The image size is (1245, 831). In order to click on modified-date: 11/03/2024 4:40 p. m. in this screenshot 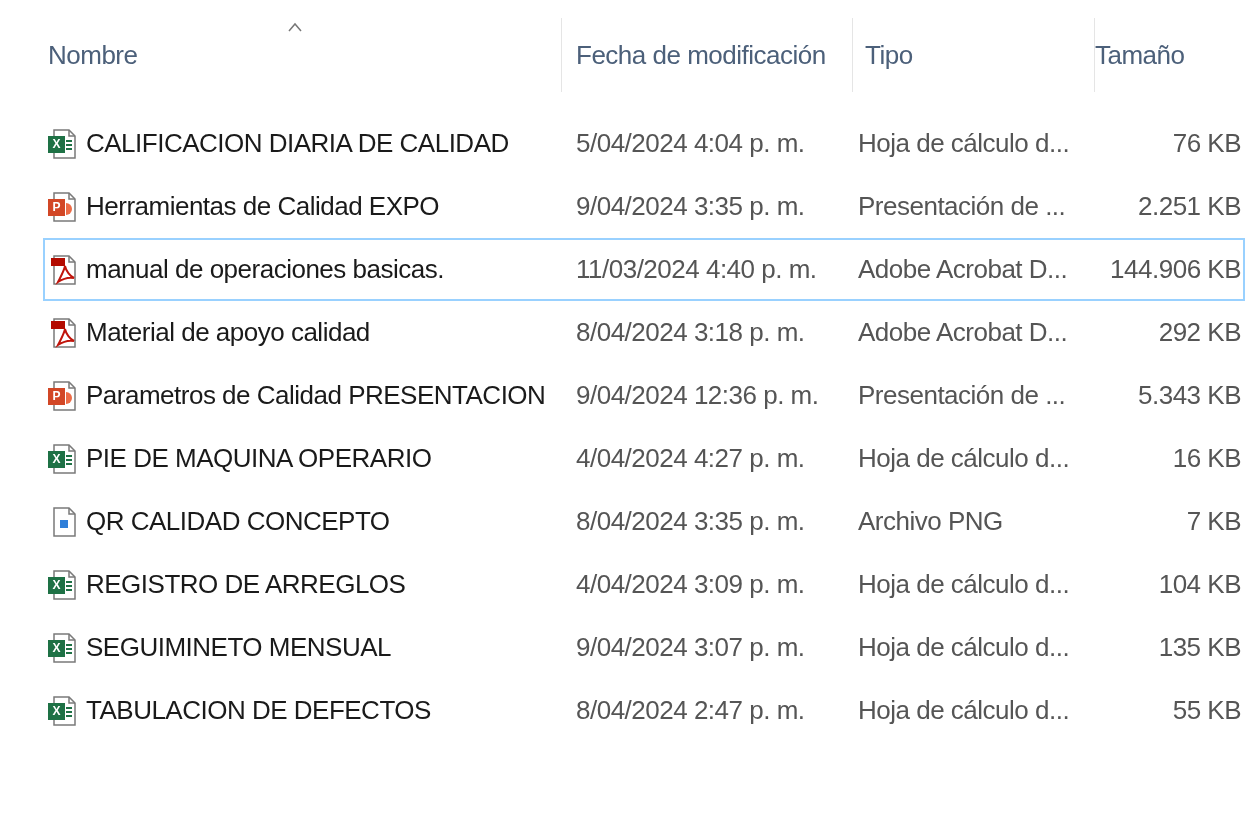, I will do `click(696, 269)`.